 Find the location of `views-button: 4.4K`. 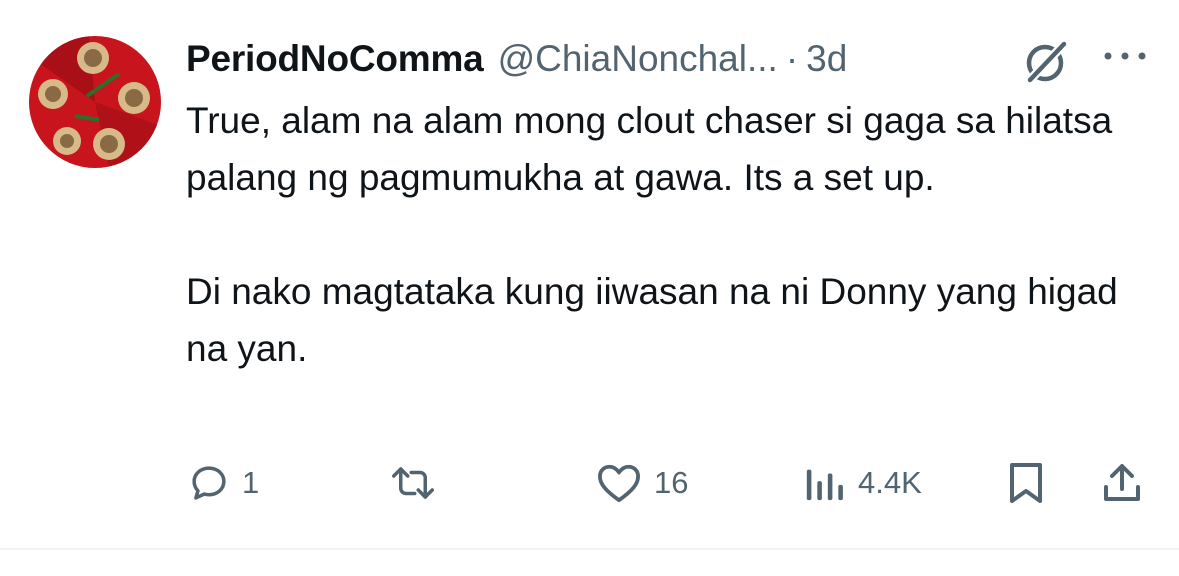

views-button: 4.4K is located at coordinates (862, 483).